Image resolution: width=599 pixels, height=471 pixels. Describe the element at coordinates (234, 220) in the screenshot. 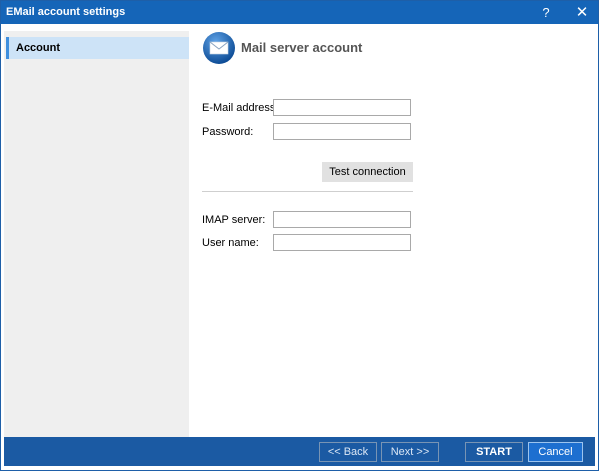

I see `imap-server-label: IMAP server:` at that location.